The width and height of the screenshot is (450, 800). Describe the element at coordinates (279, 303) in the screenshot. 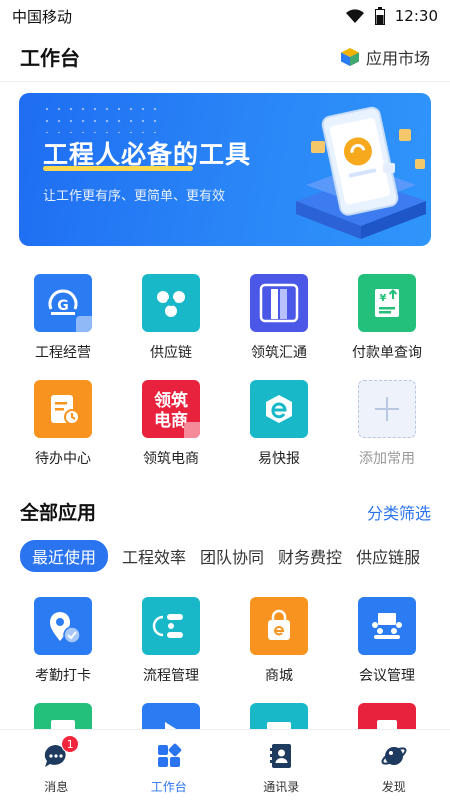

I see `lingzhu-huitong-icon` at that location.